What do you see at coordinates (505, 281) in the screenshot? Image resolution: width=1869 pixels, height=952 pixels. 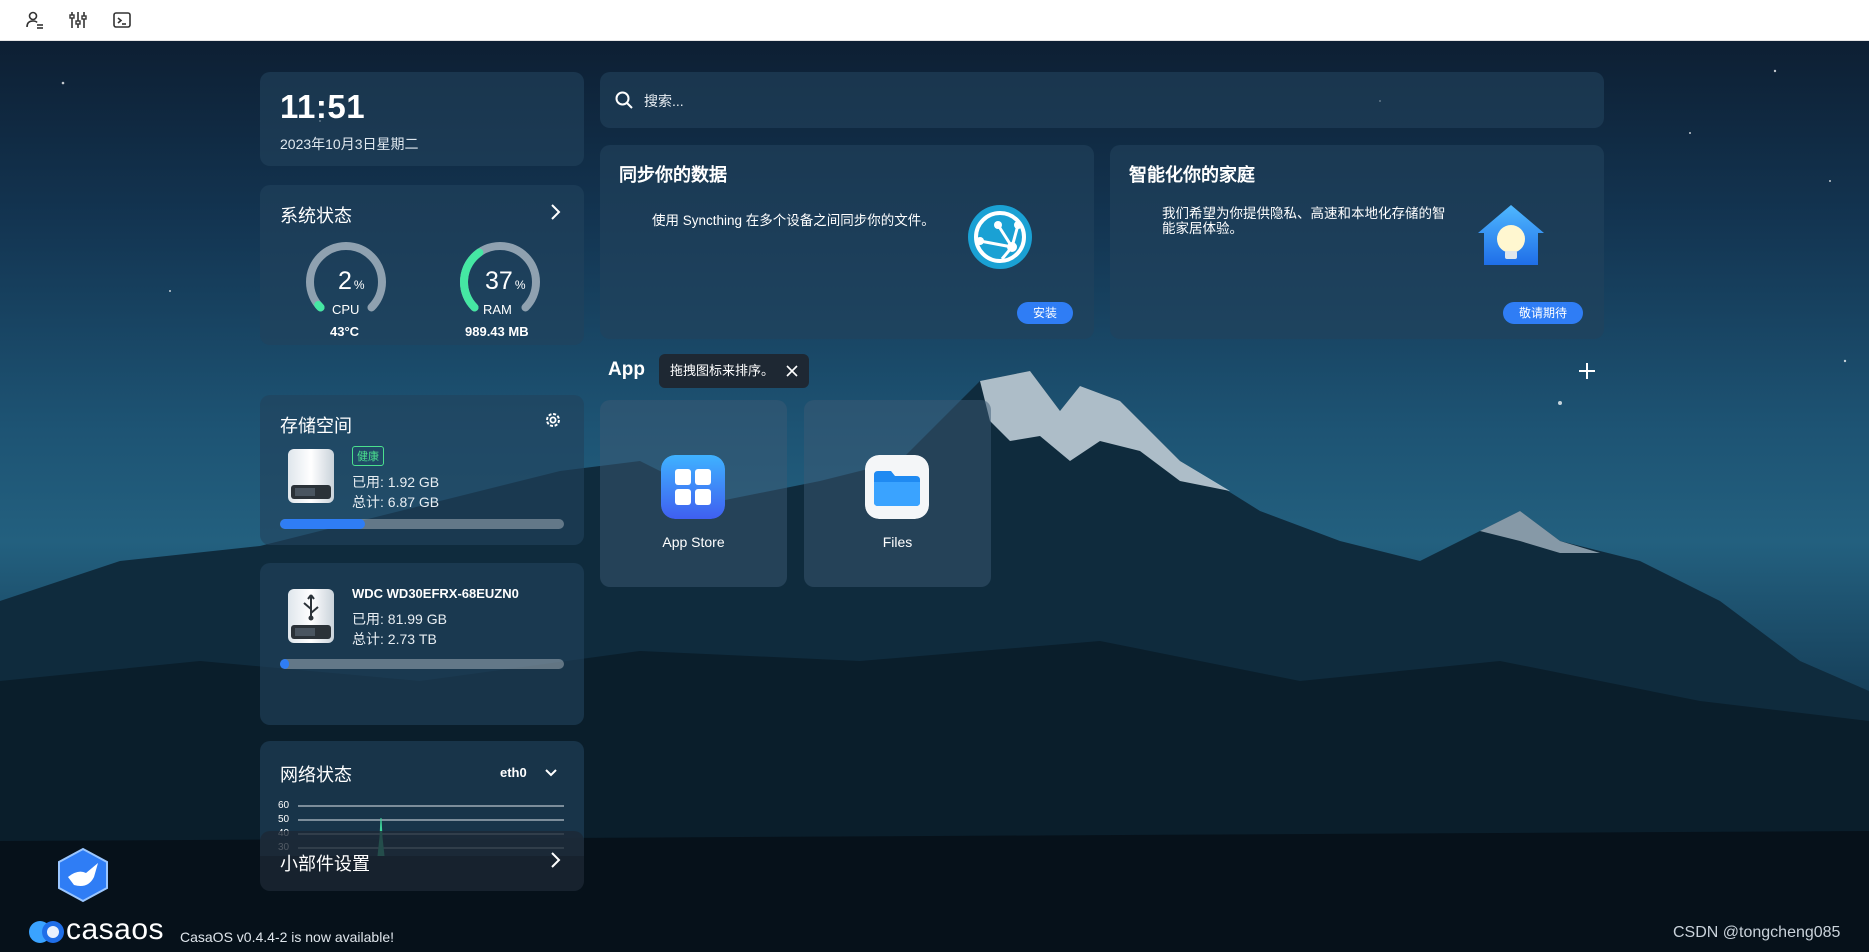 I see `ram-value: 37%` at bounding box center [505, 281].